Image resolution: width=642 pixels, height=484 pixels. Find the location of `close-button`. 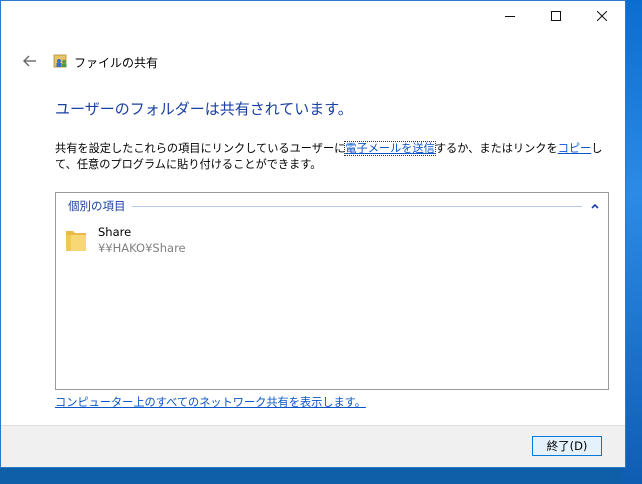

close-button is located at coordinates (602, 16).